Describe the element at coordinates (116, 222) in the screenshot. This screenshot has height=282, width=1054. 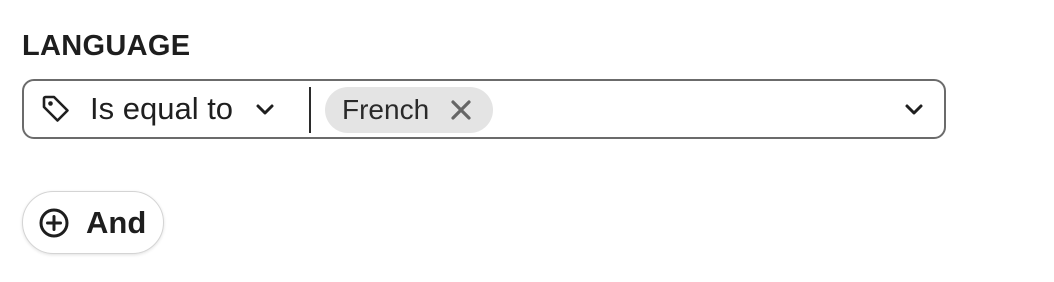
I see `and-button-label: And` at that location.